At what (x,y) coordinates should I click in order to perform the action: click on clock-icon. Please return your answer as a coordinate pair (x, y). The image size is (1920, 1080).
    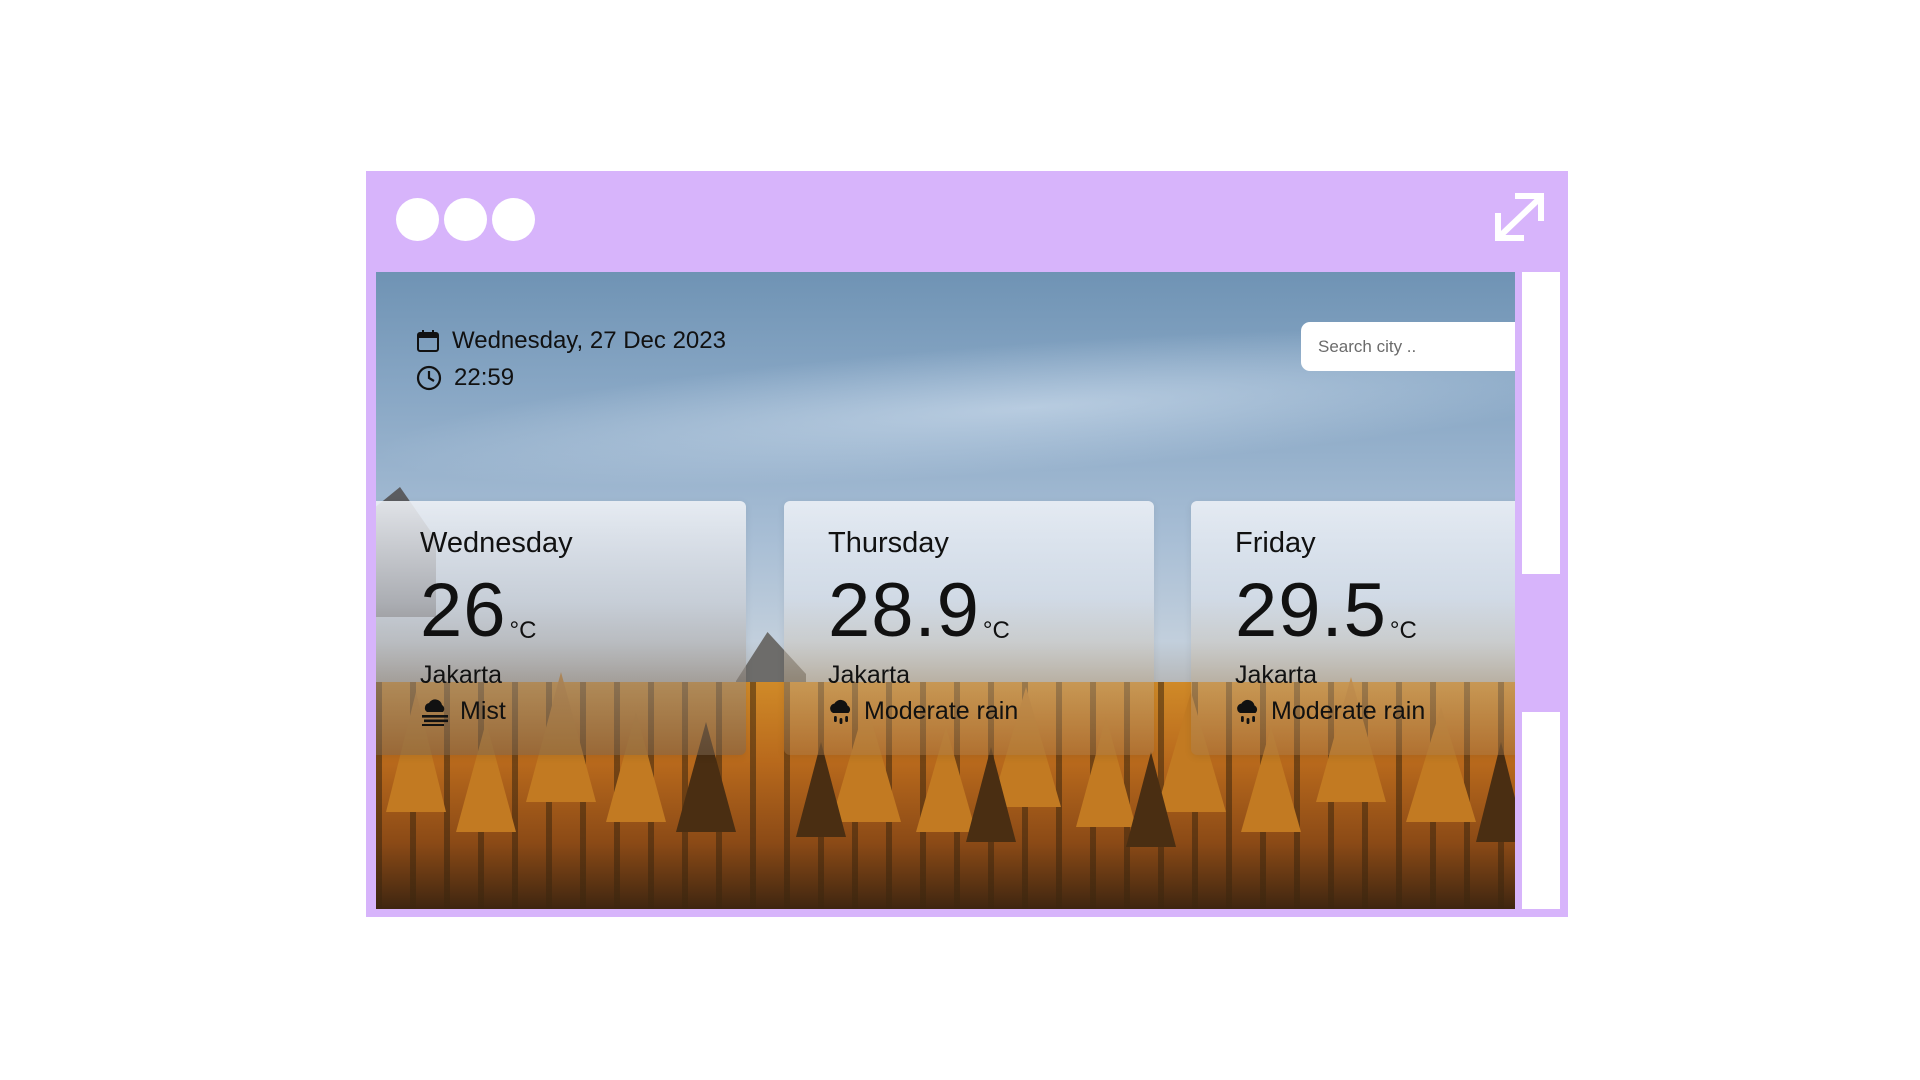
    Looking at the image, I should click on (429, 377).